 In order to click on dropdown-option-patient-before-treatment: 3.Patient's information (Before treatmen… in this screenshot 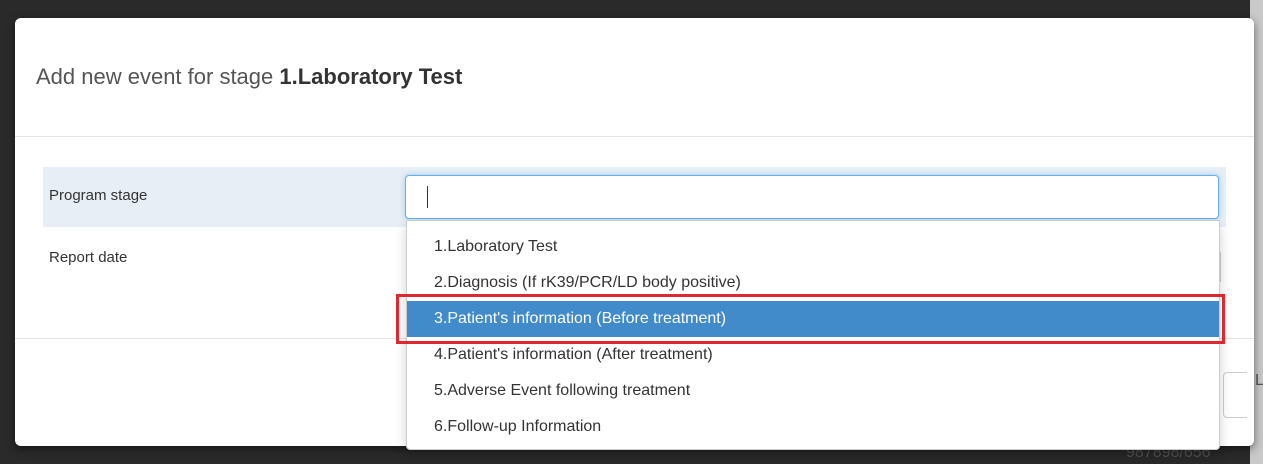, I will do `click(813, 319)`.